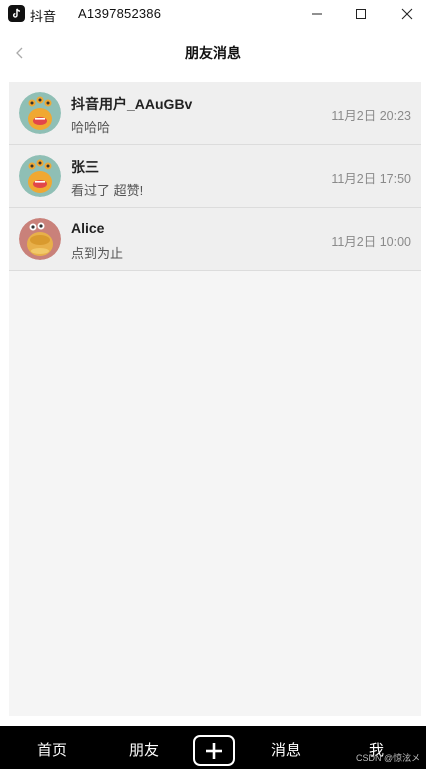 This screenshot has height=769, width=426. What do you see at coordinates (371, 179) in the screenshot?
I see `message-time: 11月2日 17:50` at bounding box center [371, 179].